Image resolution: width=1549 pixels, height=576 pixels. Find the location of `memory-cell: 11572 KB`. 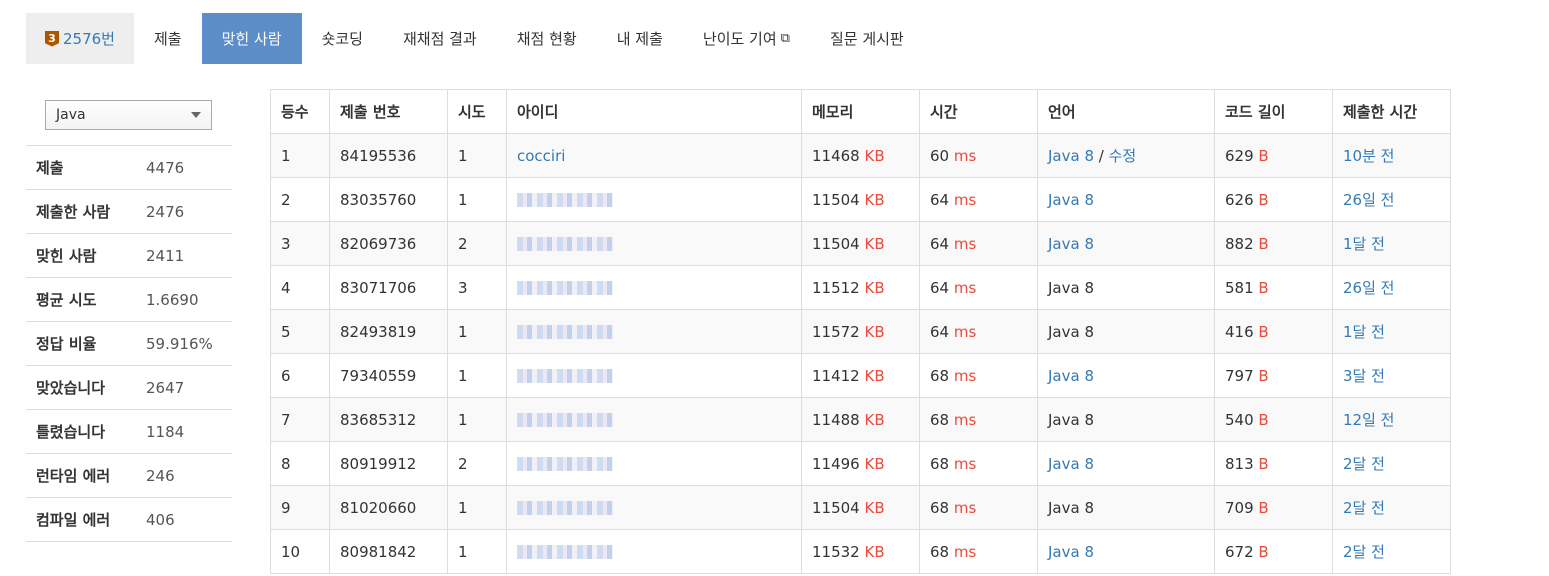

memory-cell: 11572 KB is located at coordinates (860, 331).